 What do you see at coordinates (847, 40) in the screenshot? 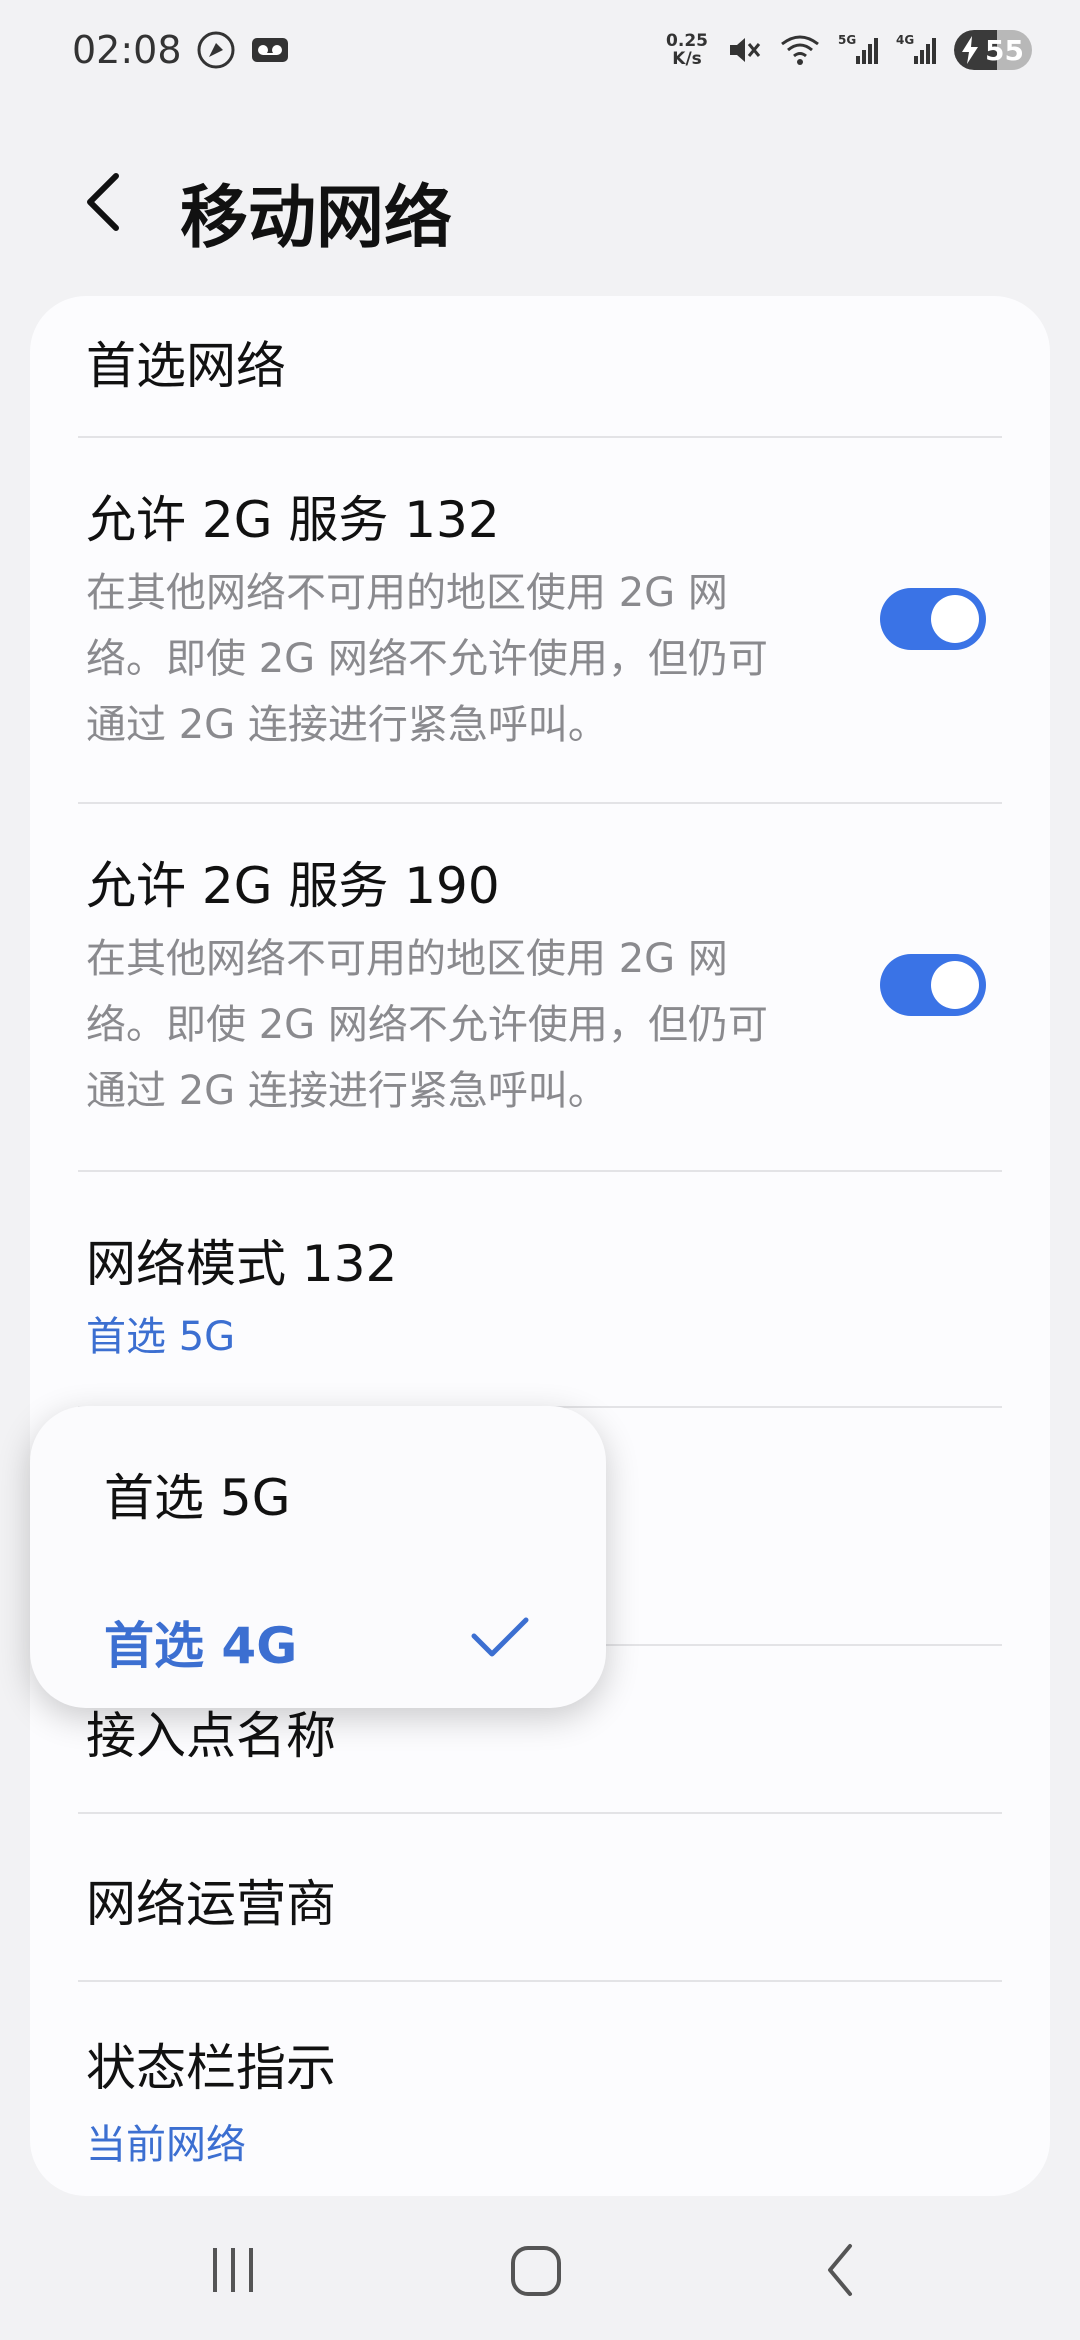
I see `svg-text: 5G` at bounding box center [847, 40].